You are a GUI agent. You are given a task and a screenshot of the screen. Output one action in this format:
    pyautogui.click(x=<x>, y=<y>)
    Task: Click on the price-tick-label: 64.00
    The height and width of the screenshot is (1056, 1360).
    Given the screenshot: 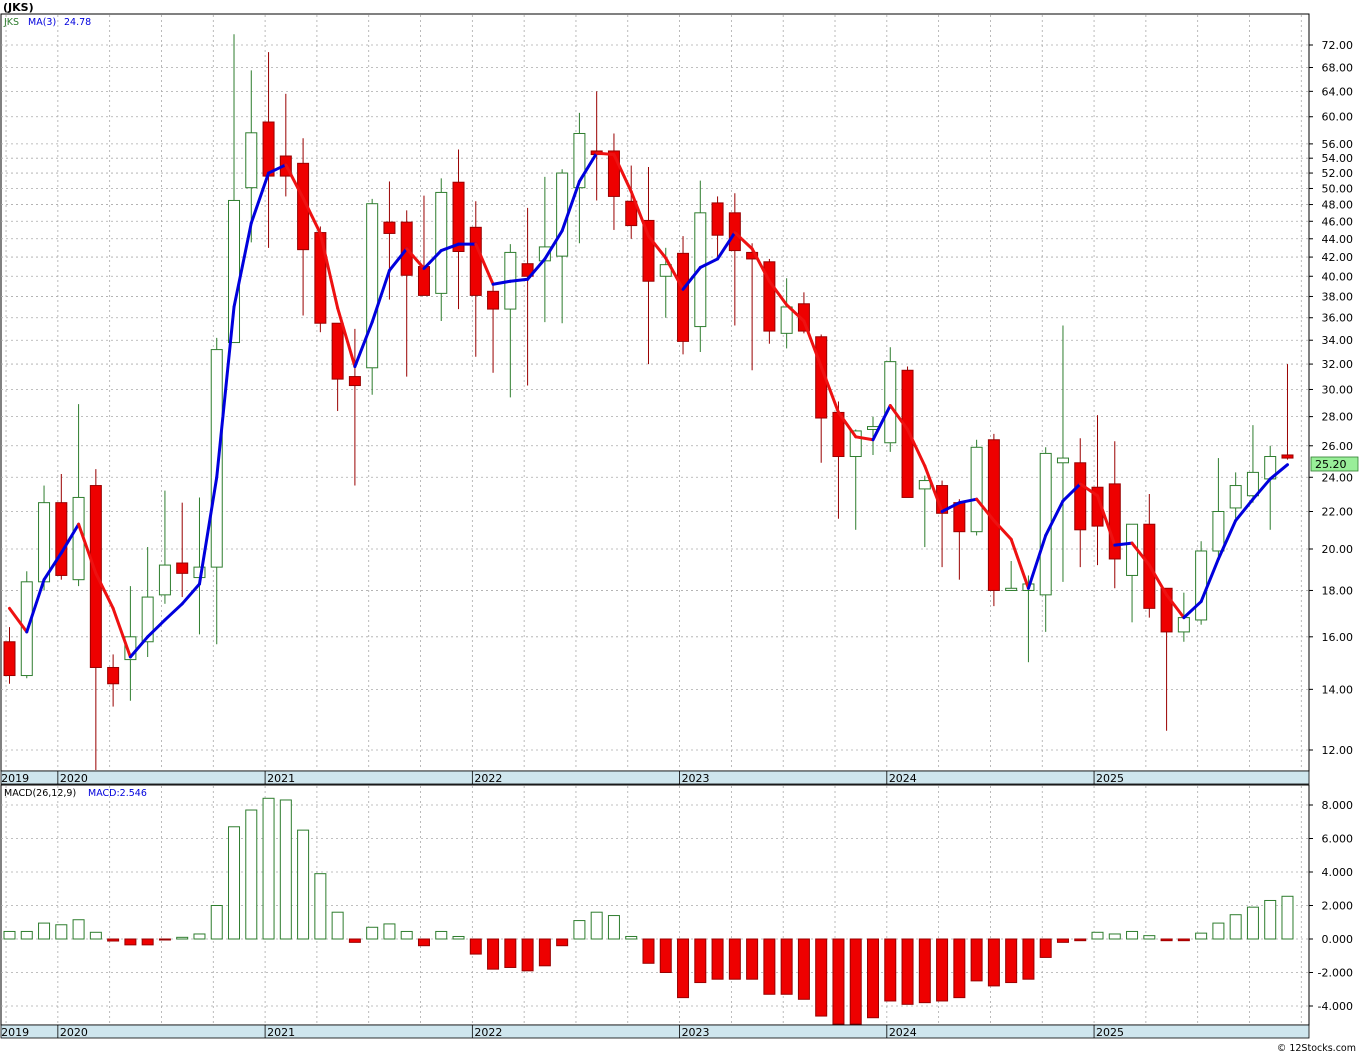 What is the action you would take?
    pyautogui.click(x=1338, y=91)
    